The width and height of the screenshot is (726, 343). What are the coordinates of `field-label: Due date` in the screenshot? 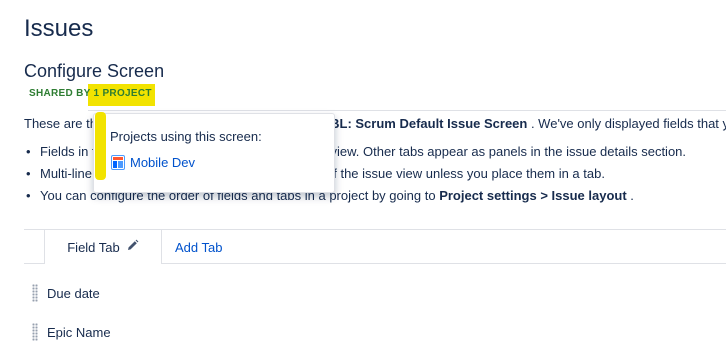 It's located at (73, 293).